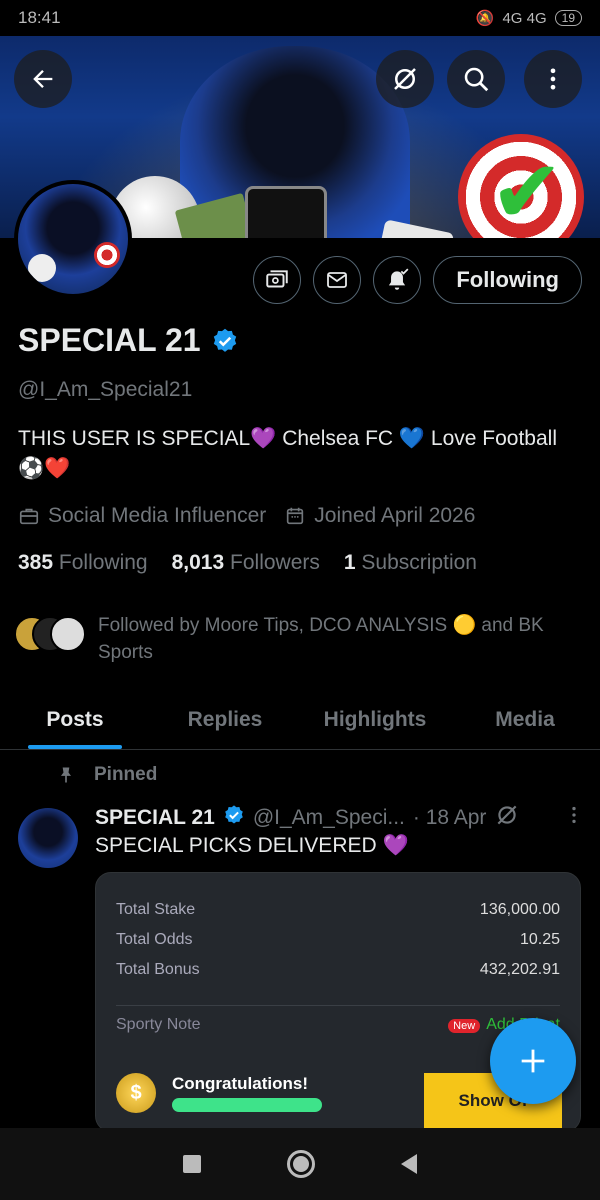 The height and width of the screenshot is (1200, 600). I want to click on profile-tabs: Posts Replies Highlights Media, so click(300, 720).